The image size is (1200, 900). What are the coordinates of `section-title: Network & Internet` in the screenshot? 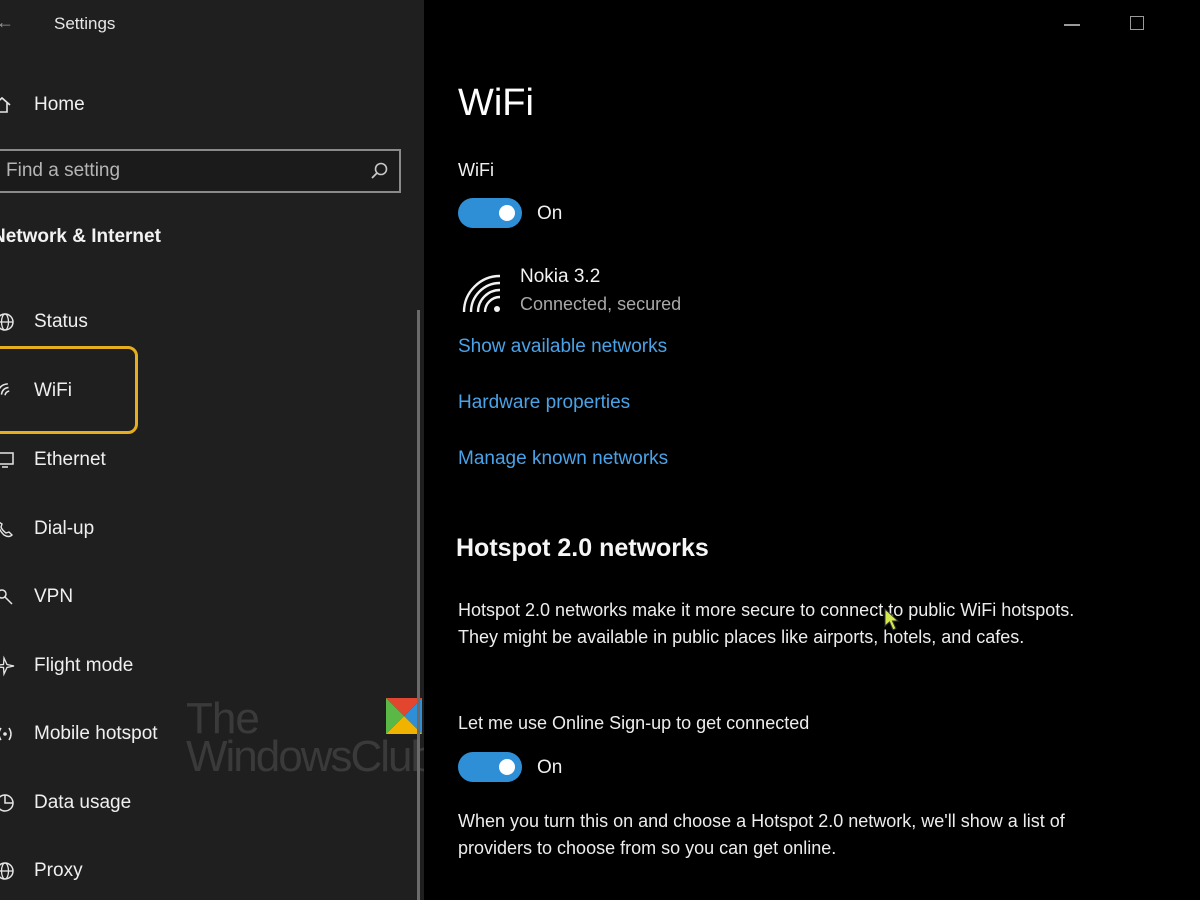 It's located at (80, 236).